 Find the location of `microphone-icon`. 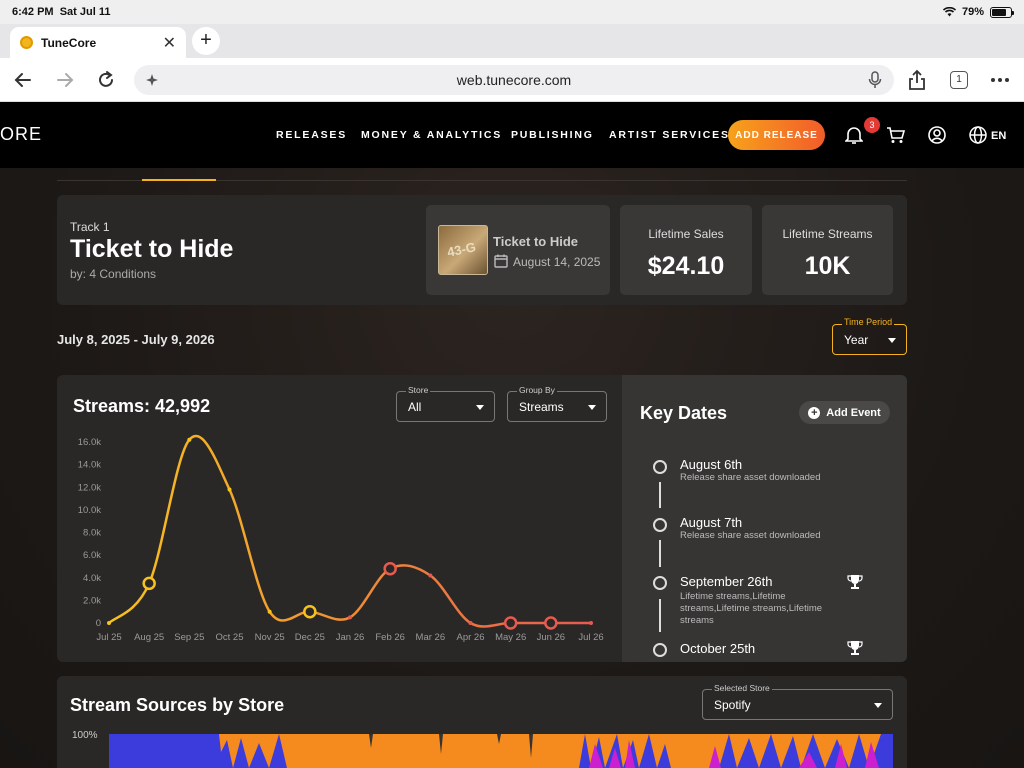

microphone-icon is located at coordinates (875, 80).